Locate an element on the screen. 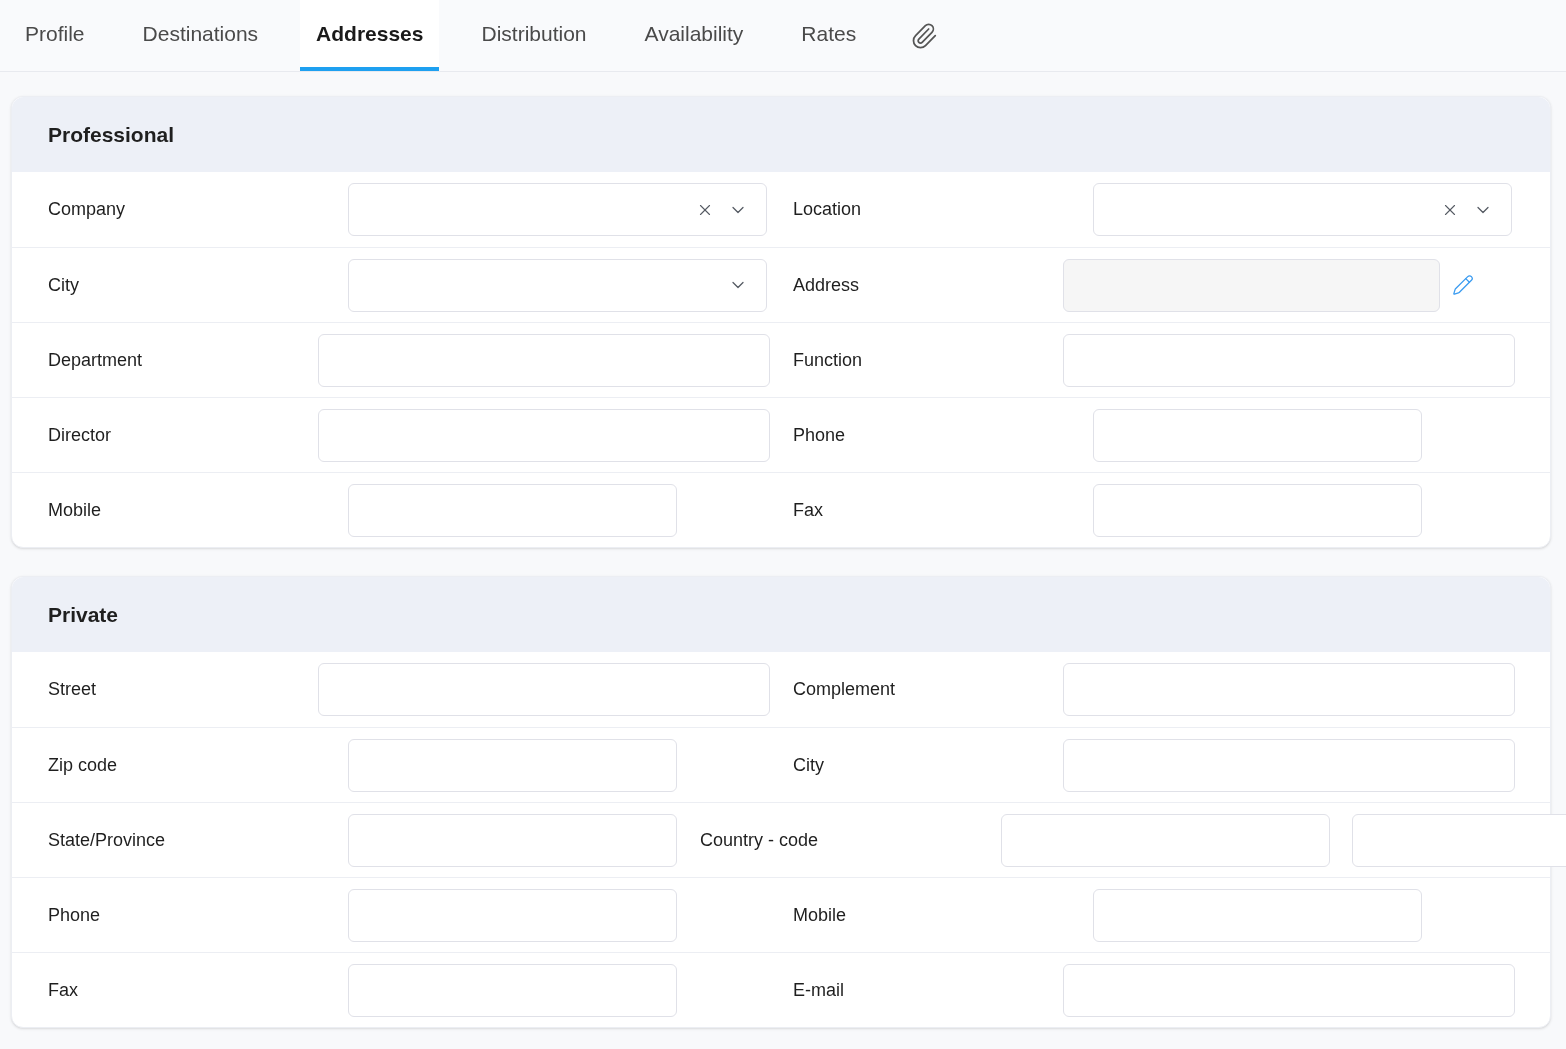 Image resolution: width=1566 pixels, height=1049 pixels. tab: Addresses is located at coordinates (370, 35).